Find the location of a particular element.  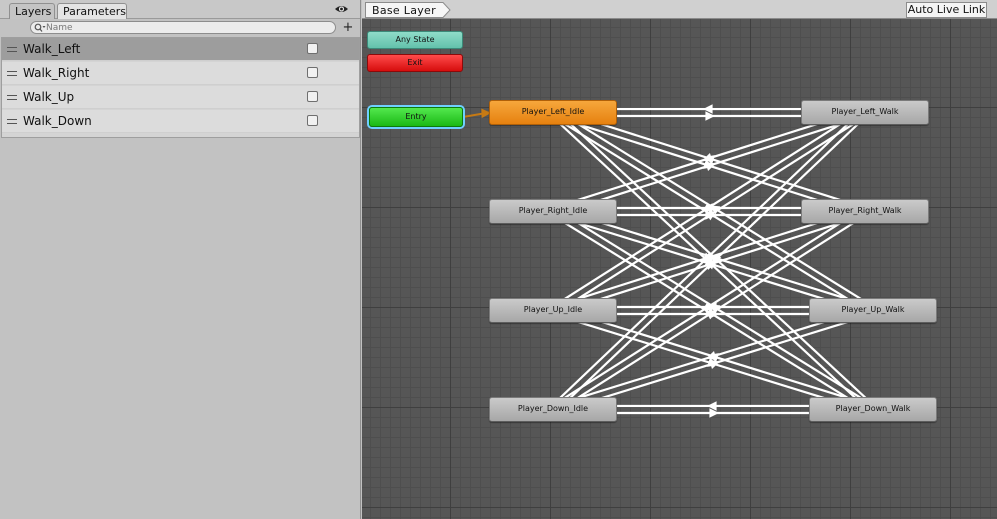

parameter-row-walk-down: Walk_Down is located at coordinates (180, 121).